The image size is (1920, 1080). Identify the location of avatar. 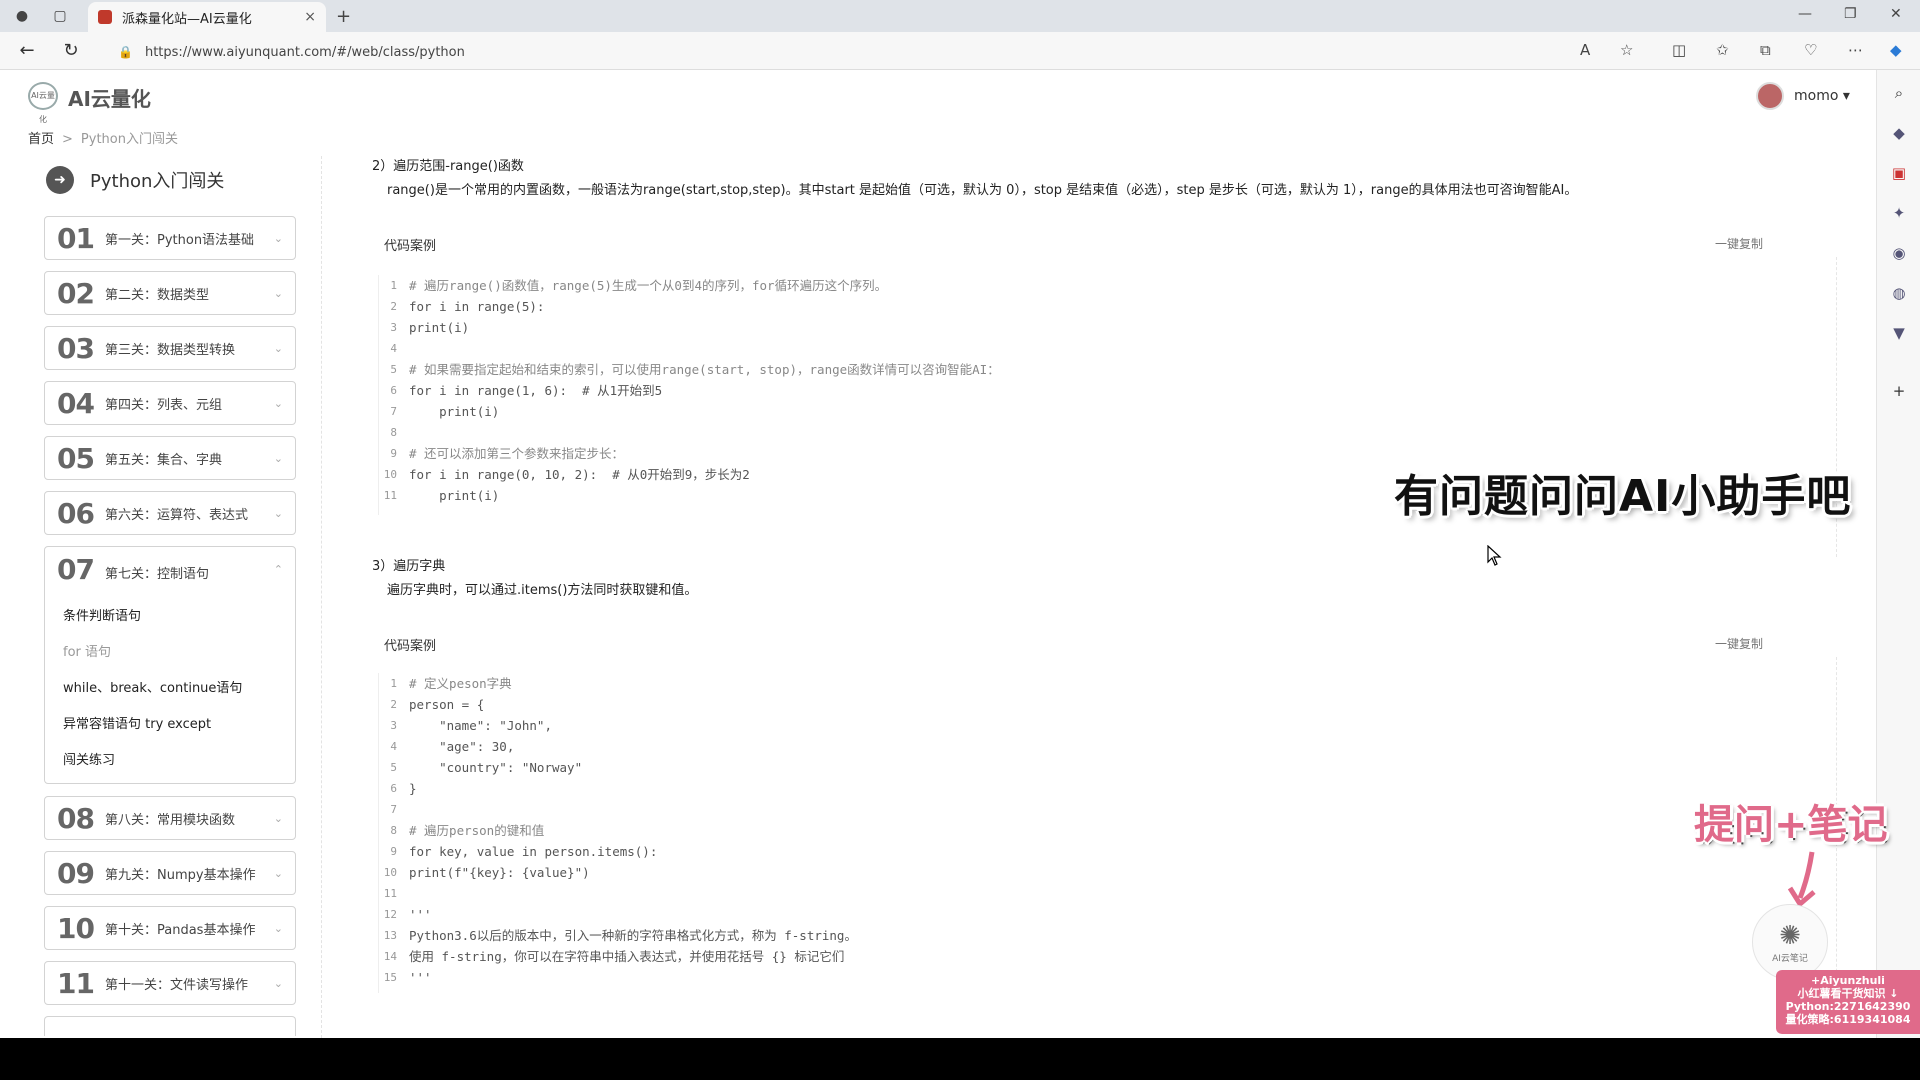
(1770, 96).